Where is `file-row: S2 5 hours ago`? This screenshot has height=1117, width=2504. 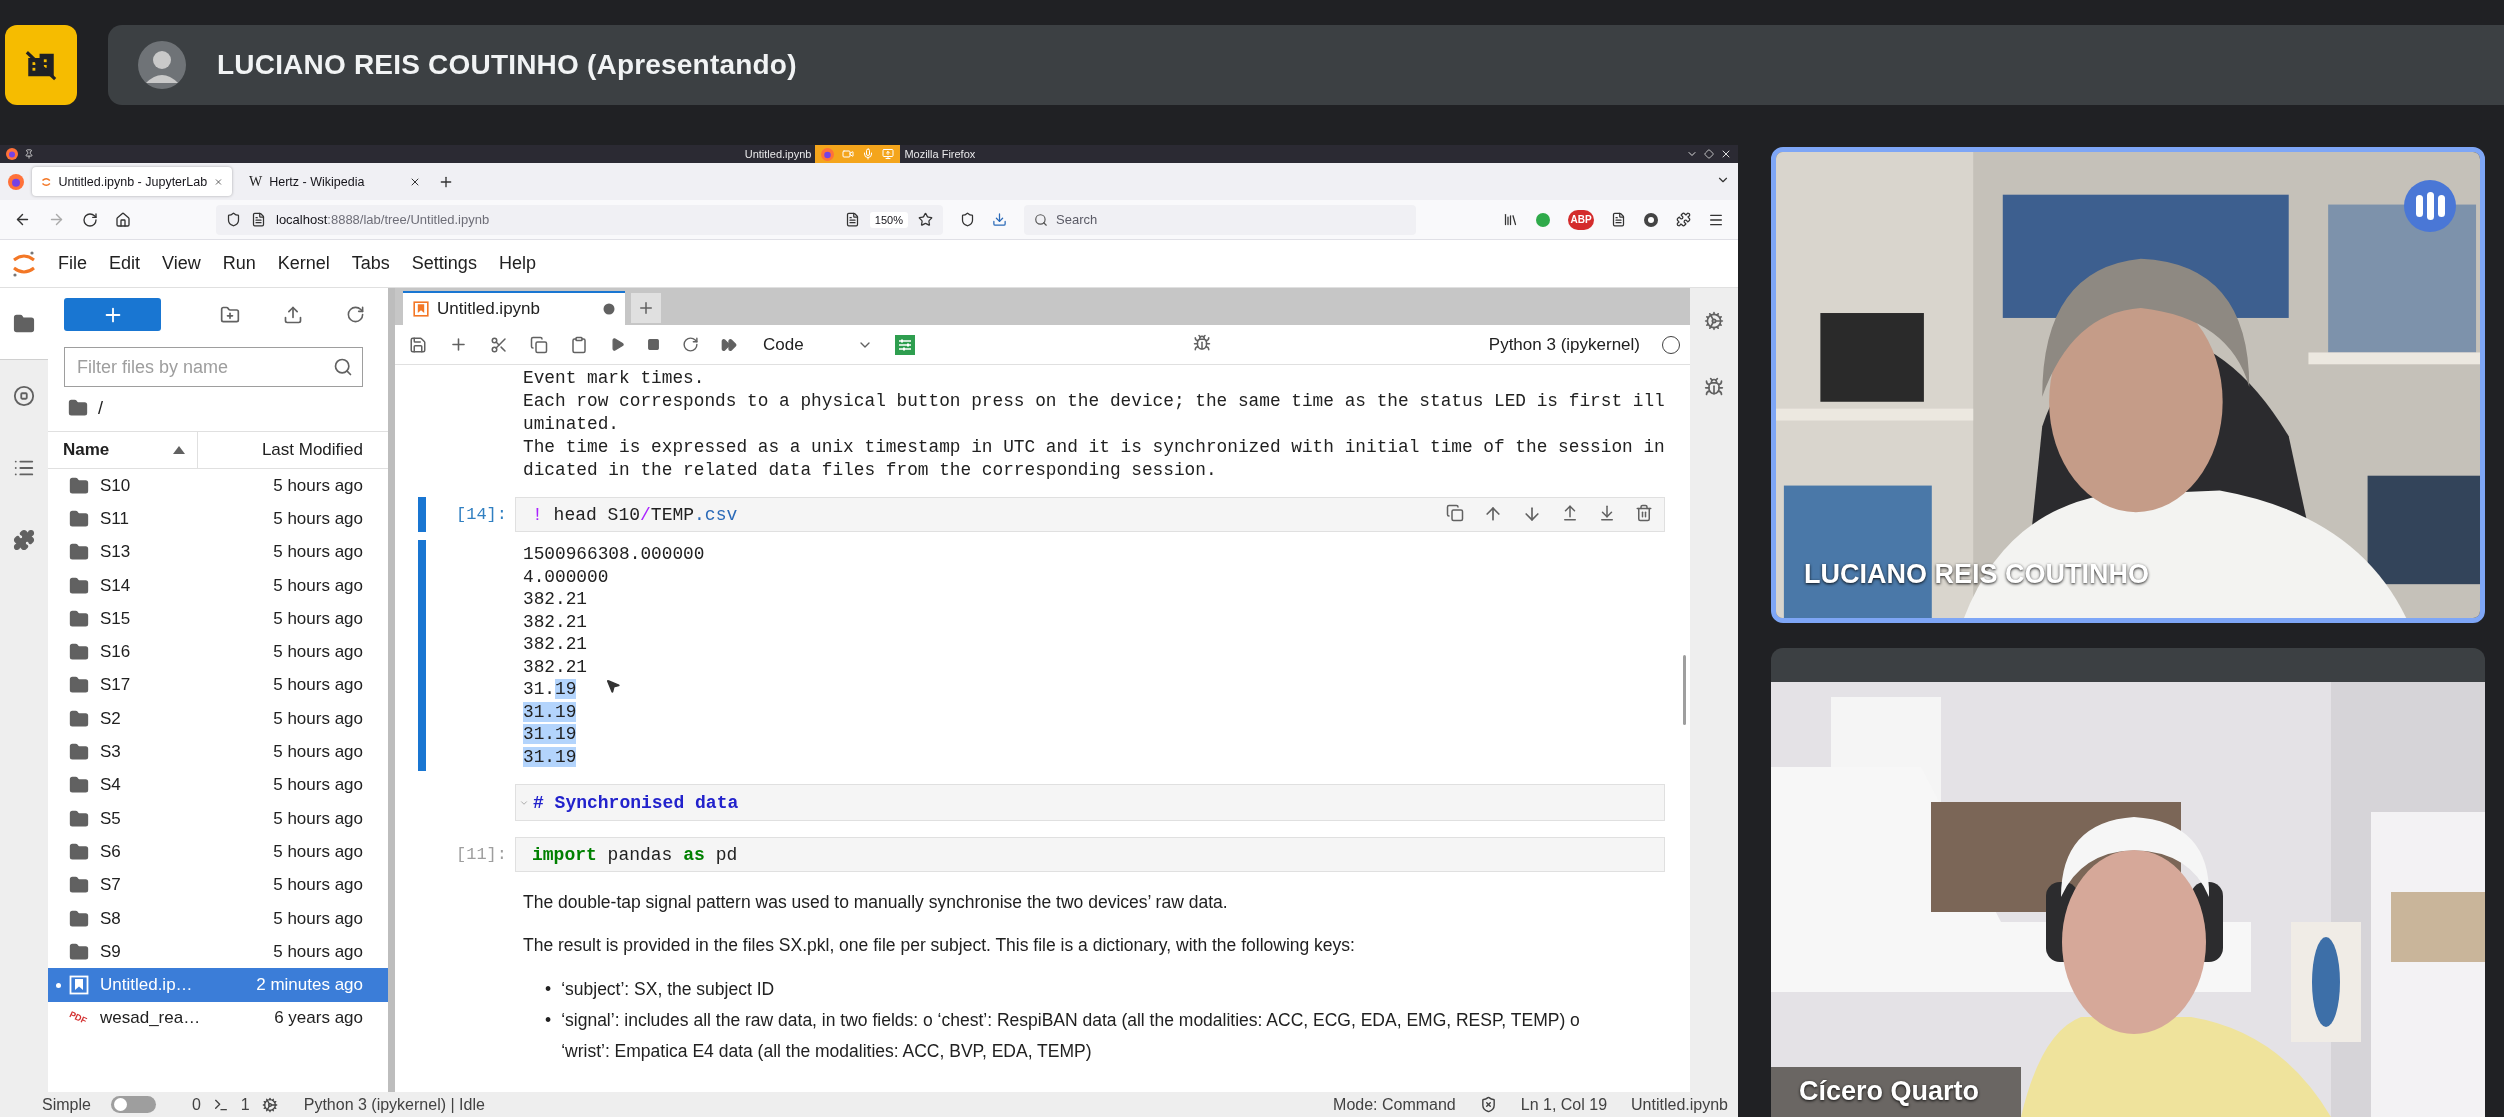 file-row: S2 5 hours ago is located at coordinates (218, 719).